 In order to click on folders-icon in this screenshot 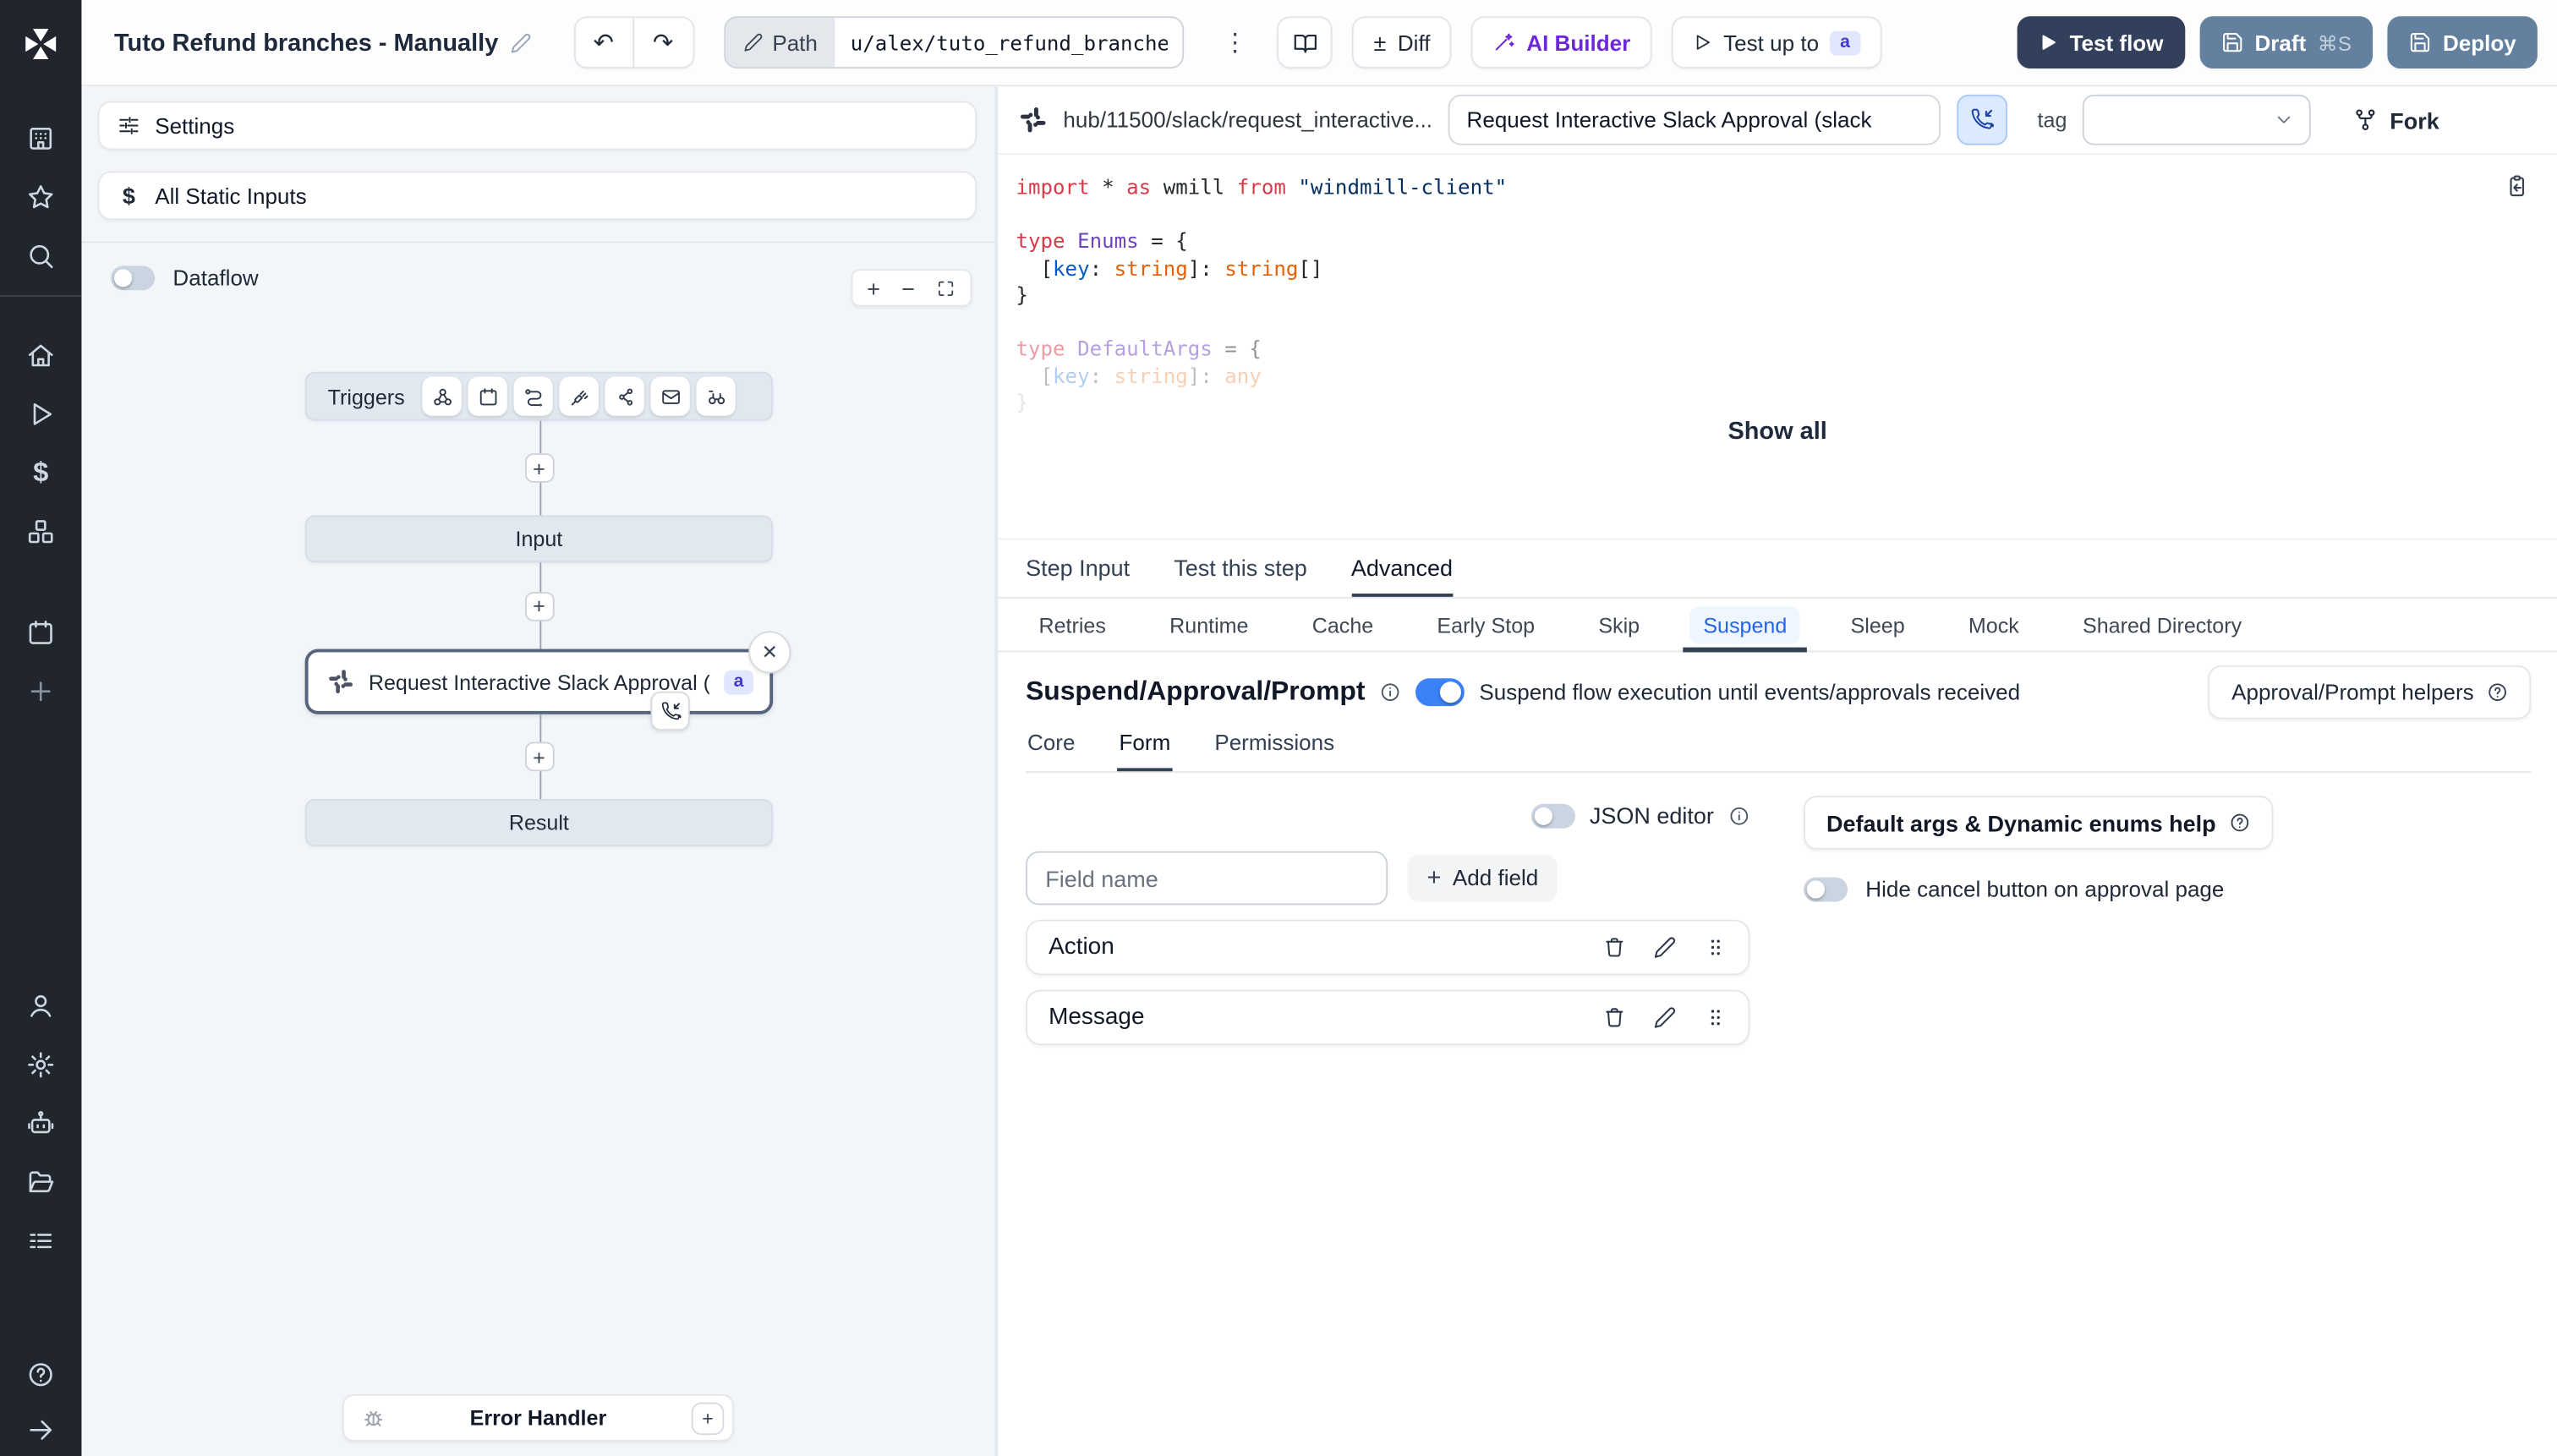, I will do `click(40, 1182)`.